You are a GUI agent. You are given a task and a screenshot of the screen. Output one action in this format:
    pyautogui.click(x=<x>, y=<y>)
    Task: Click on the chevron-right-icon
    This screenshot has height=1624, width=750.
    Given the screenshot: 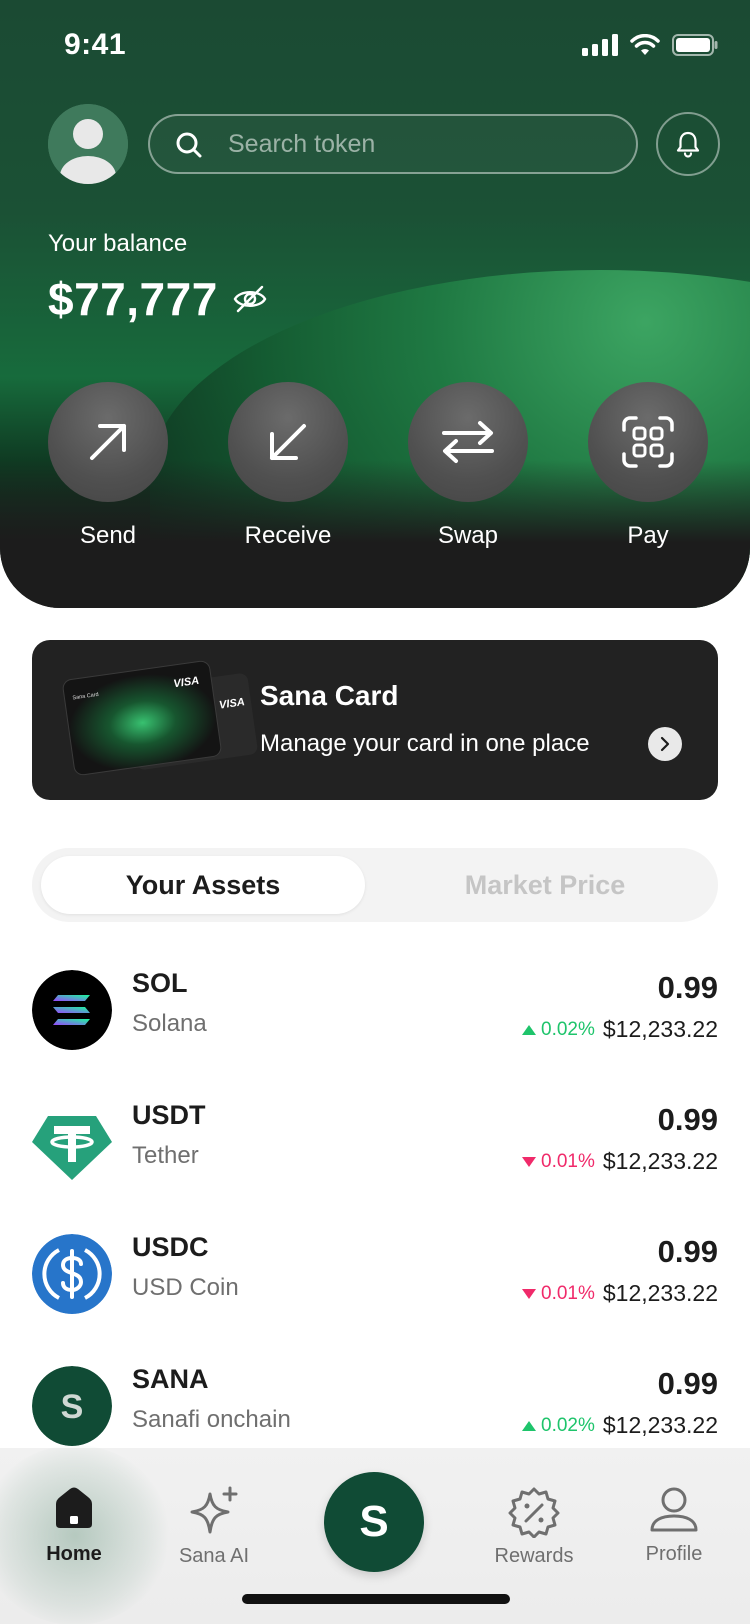 What is the action you would take?
    pyautogui.click(x=665, y=744)
    